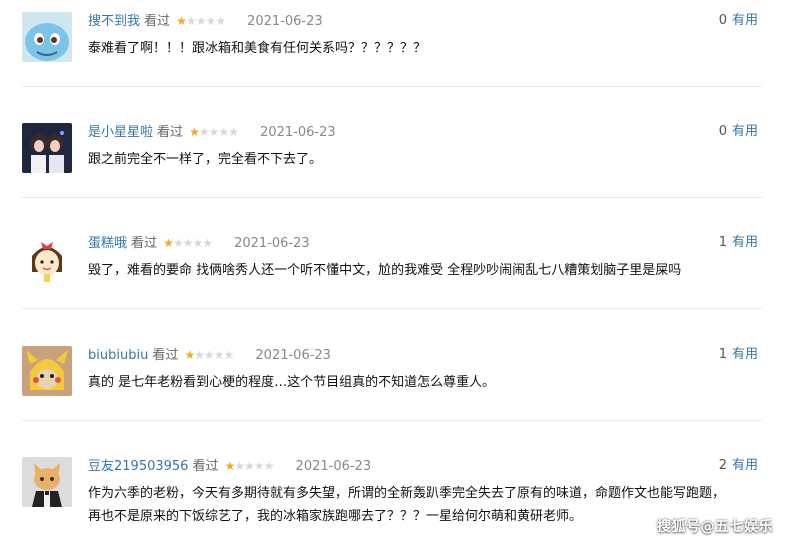 The height and width of the screenshot is (543, 785). Describe the element at coordinates (114, 21) in the screenshot. I see `username-link: 搜不到我` at that location.